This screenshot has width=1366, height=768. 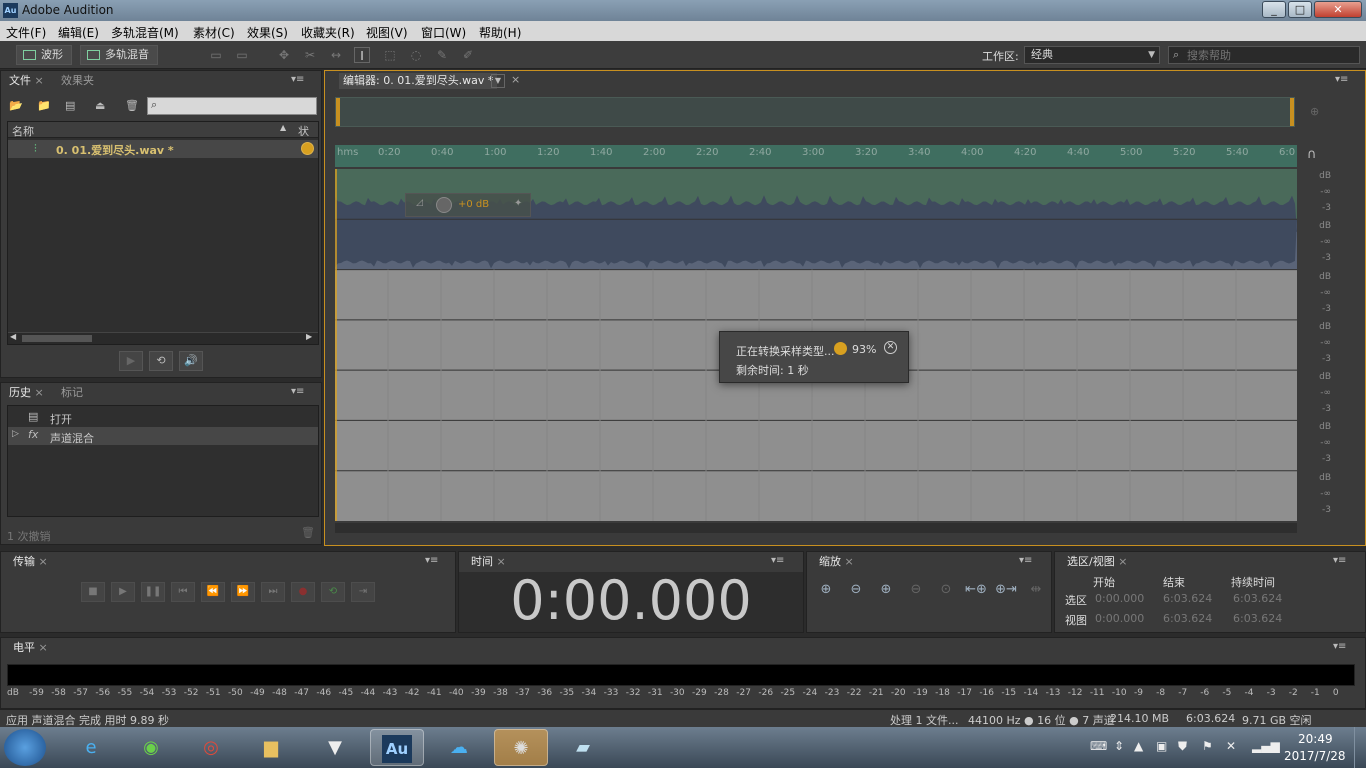 I want to click on menu-effects: 效果(S), so click(x=267, y=32).